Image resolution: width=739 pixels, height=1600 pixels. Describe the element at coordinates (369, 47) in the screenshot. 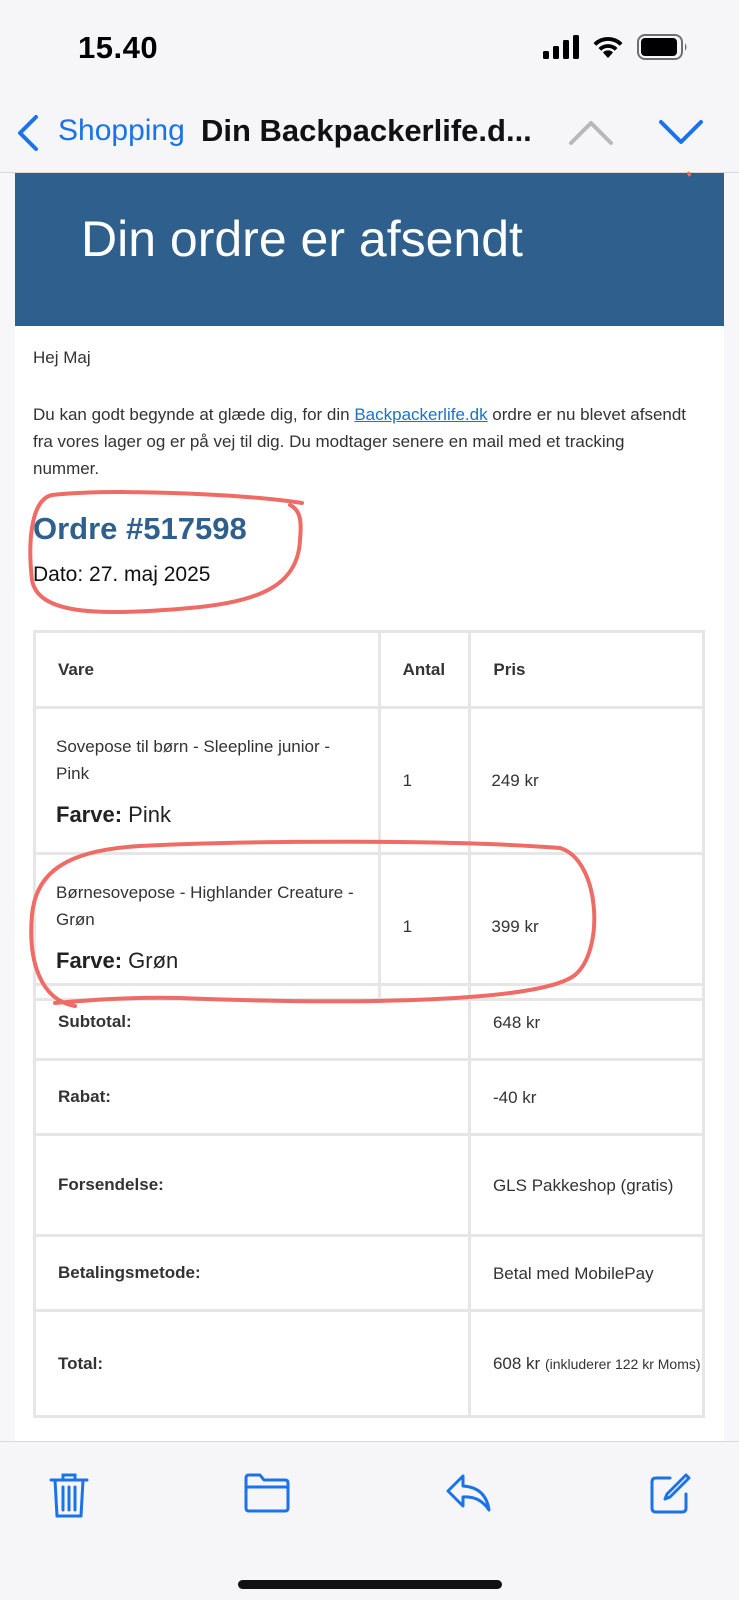

I see `status-bar: 15.40` at that location.